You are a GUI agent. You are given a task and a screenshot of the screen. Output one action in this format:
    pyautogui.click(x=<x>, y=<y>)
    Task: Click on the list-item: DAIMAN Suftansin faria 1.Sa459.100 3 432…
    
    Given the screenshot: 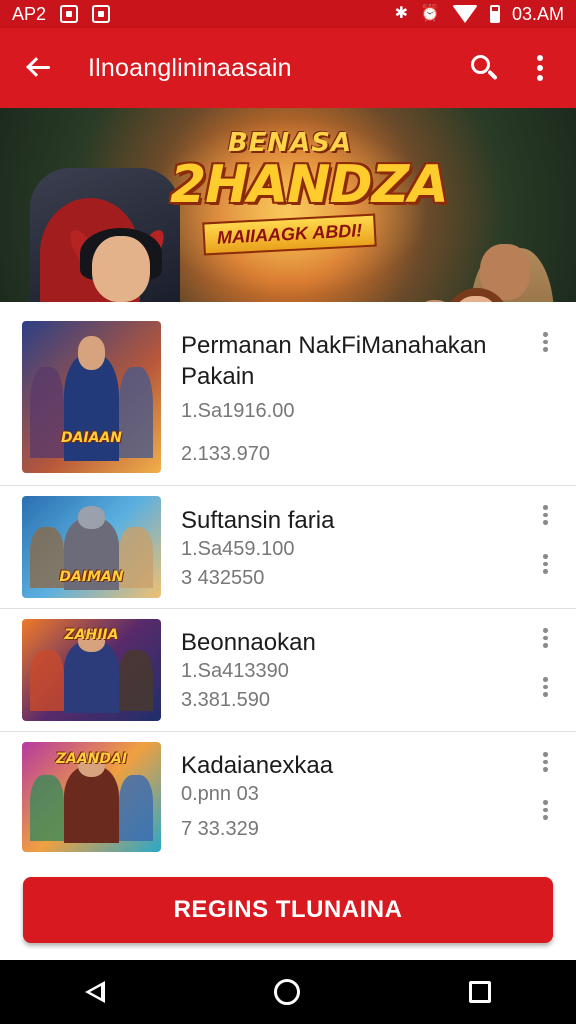 What is the action you would take?
    pyautogui.click(x=288, y=547)
    